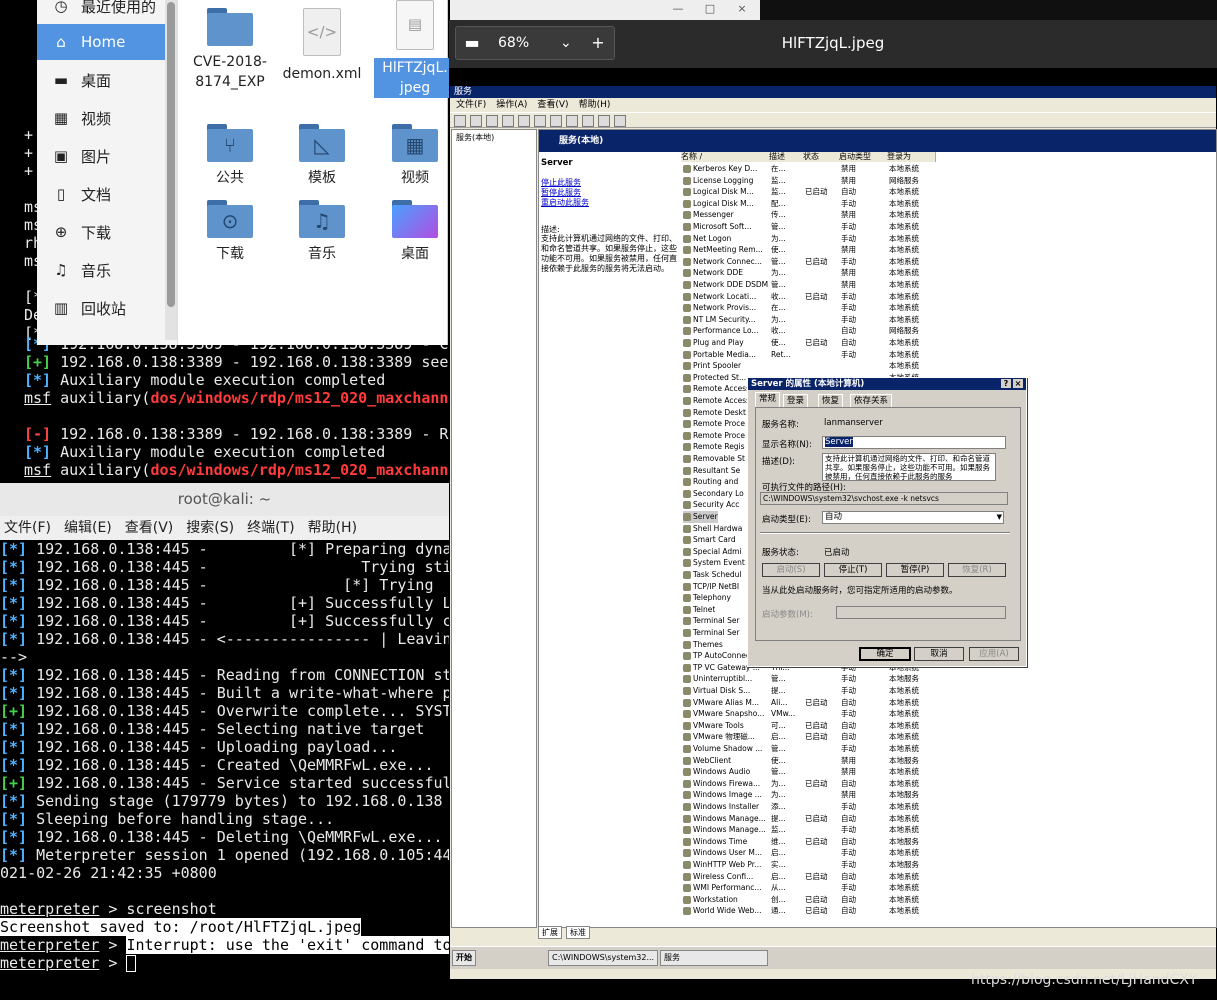 This screenshot has height=1000, width=1217. I want to click on service-row: Uninterruptibl... 管... 手动 本地服务, so click(810, 679).